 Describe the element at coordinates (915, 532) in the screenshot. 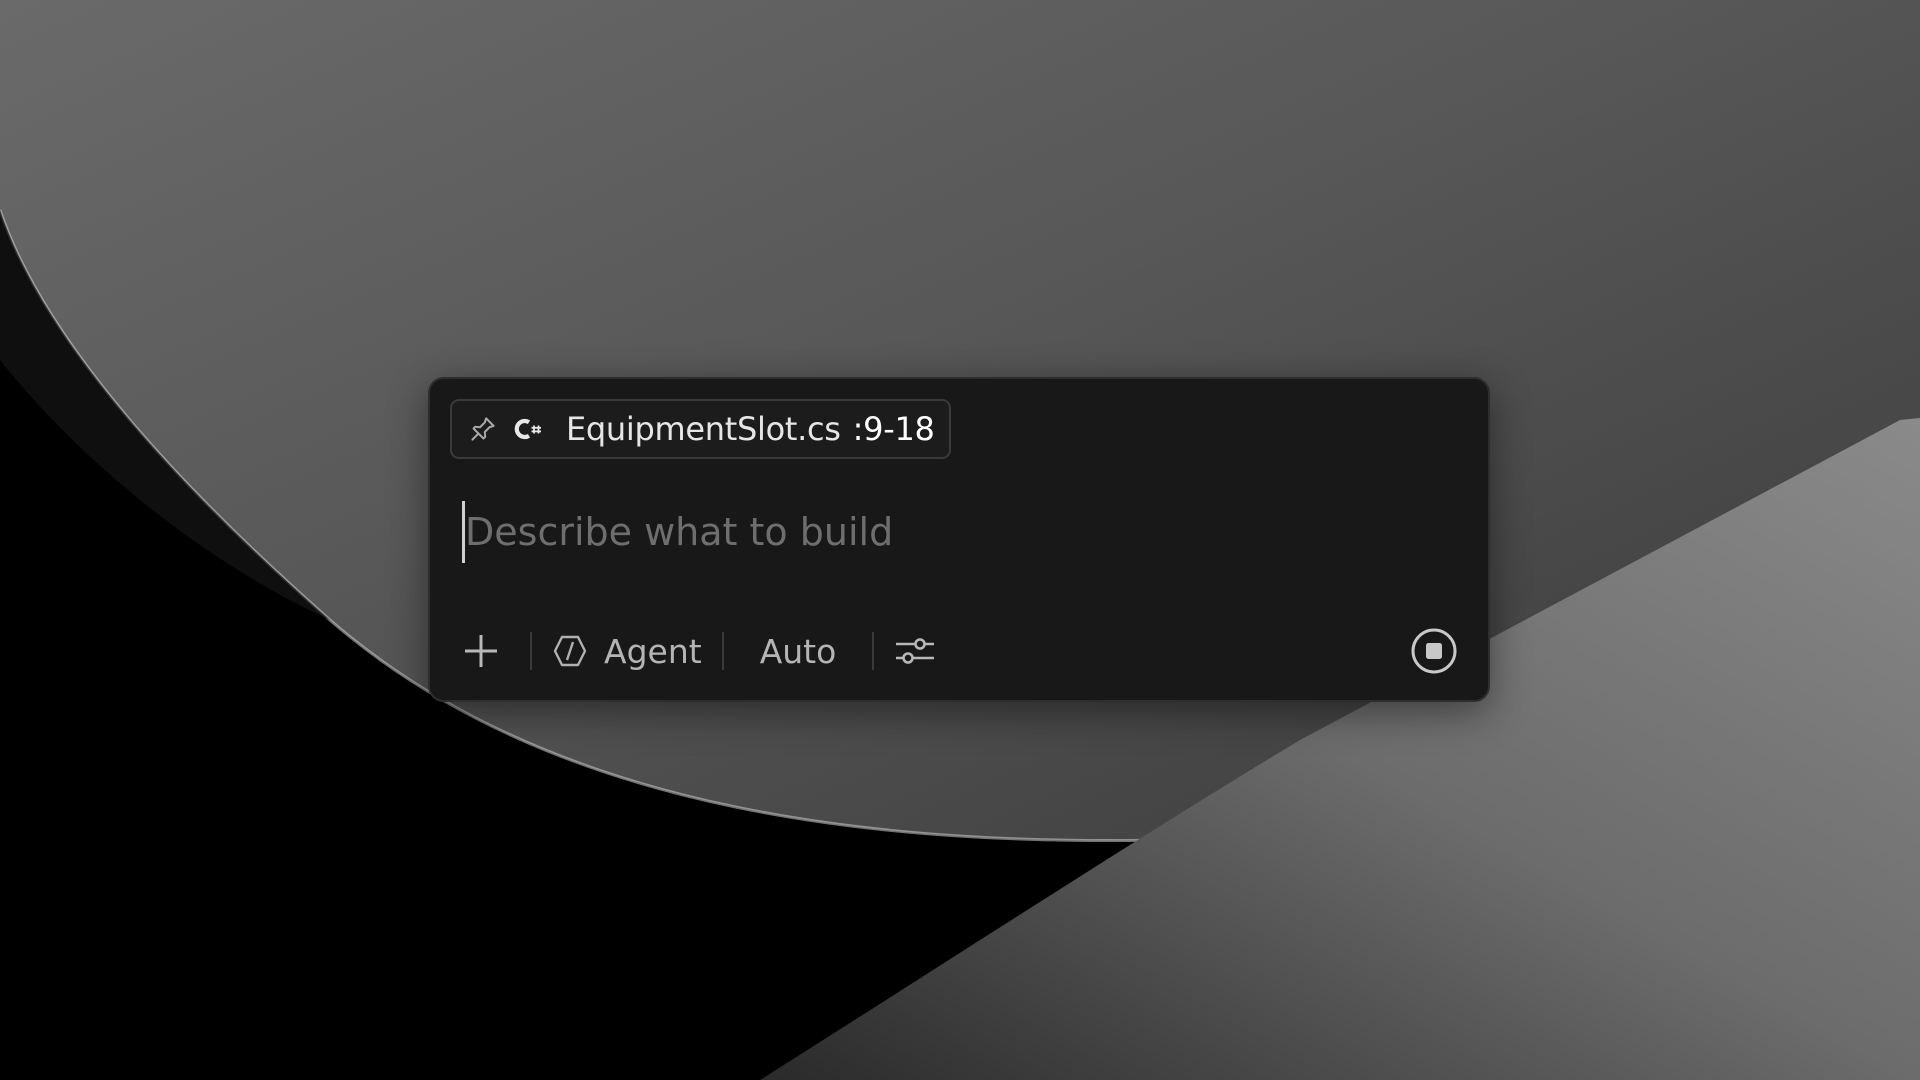

I see `prompt-input` at that location.